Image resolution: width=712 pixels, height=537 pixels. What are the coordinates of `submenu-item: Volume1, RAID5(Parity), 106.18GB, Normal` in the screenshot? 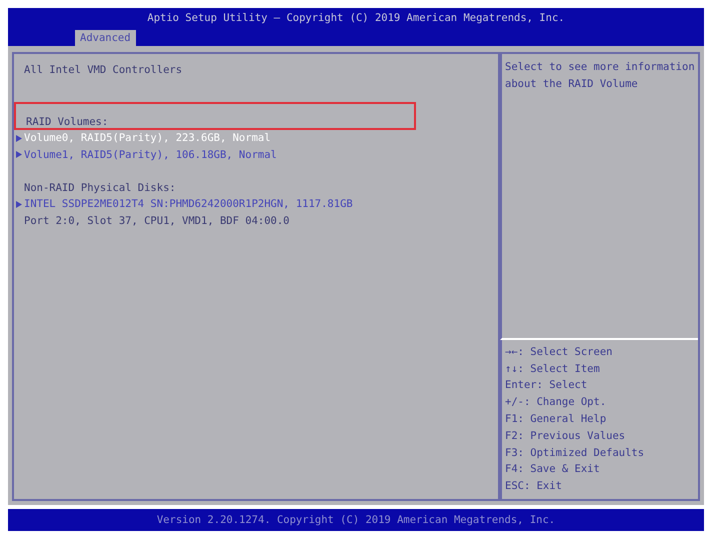 It's located at (150, 154).